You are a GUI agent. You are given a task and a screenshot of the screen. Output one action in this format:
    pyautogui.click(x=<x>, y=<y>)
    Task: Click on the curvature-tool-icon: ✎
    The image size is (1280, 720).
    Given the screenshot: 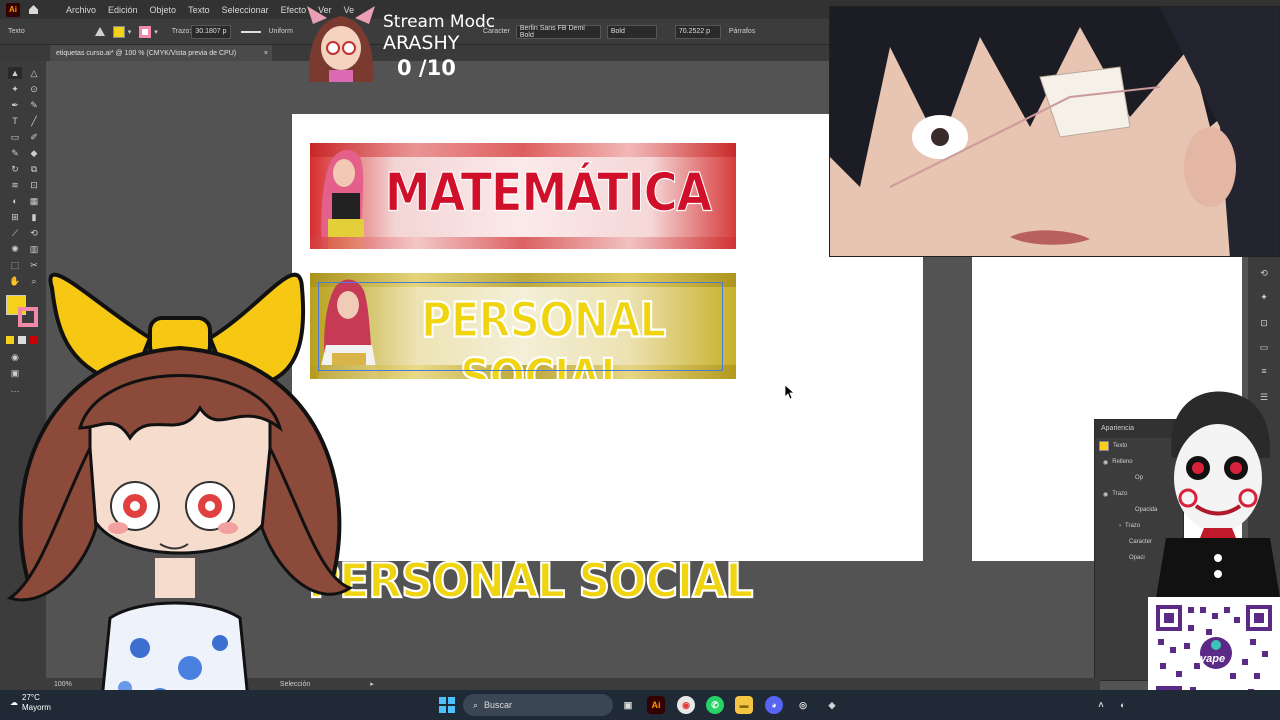 What is the action you would take?
    pyautogui.click(x=34, y=105)
    